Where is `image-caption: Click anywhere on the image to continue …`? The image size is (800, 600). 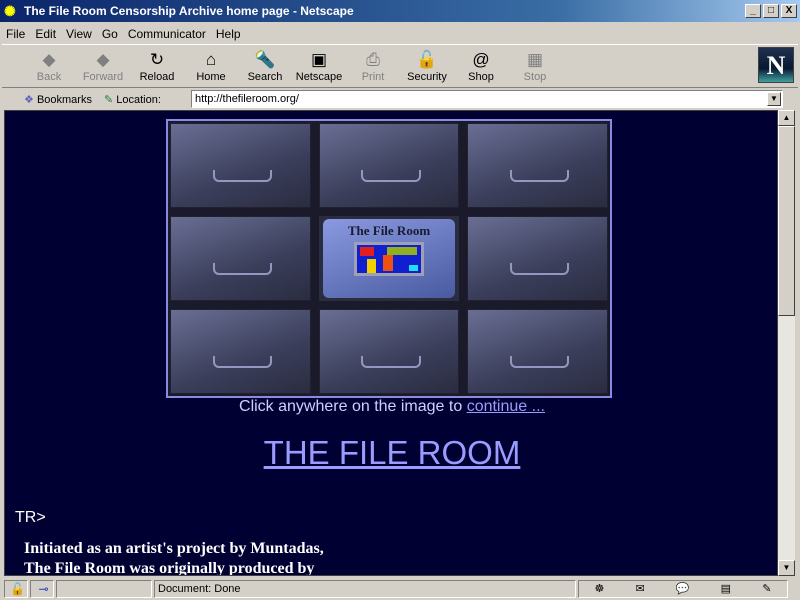
image-caption: Click anywhere on the image to continue … is located at coordinates (392, 406).